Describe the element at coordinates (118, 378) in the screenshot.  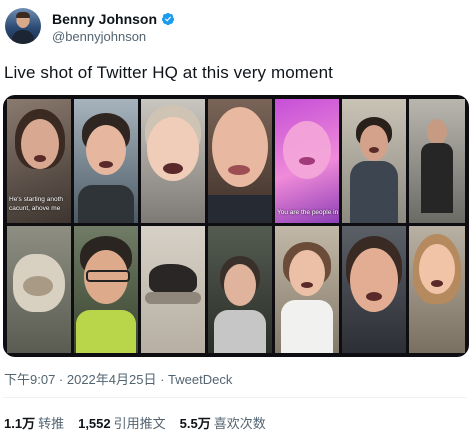
I see `tweet-timestamp: 下午9:07 · 2022年4月25日 · TweetDeck` at that location.